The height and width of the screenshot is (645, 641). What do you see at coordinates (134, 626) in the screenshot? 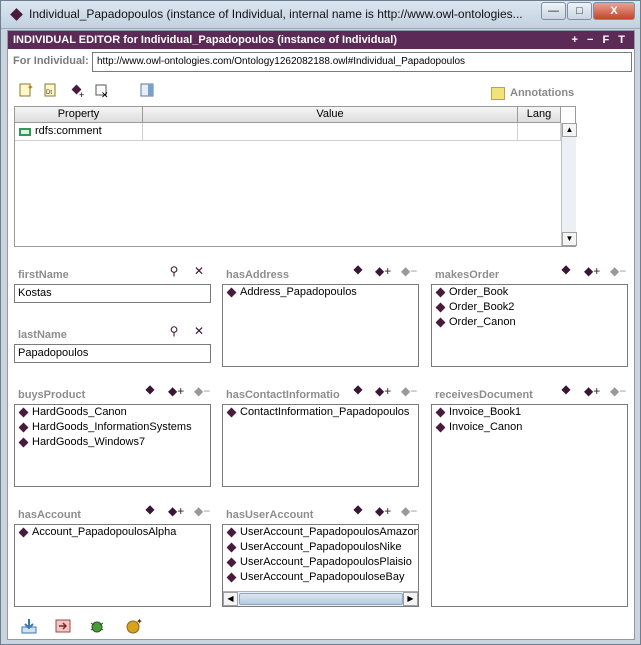
I see `create-instance-icon: ✦` at bounding box center [134, 626].